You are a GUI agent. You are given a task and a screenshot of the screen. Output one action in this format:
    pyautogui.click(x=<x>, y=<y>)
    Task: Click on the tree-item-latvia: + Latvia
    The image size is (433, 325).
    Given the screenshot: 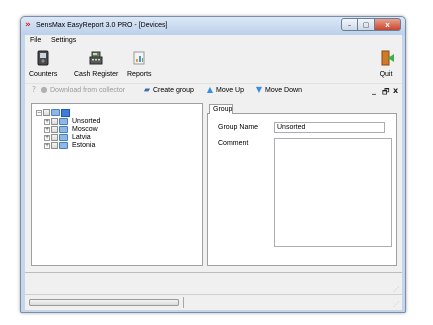 What is the action you would take?
    pyautogui.click(x=67, y=137)
    